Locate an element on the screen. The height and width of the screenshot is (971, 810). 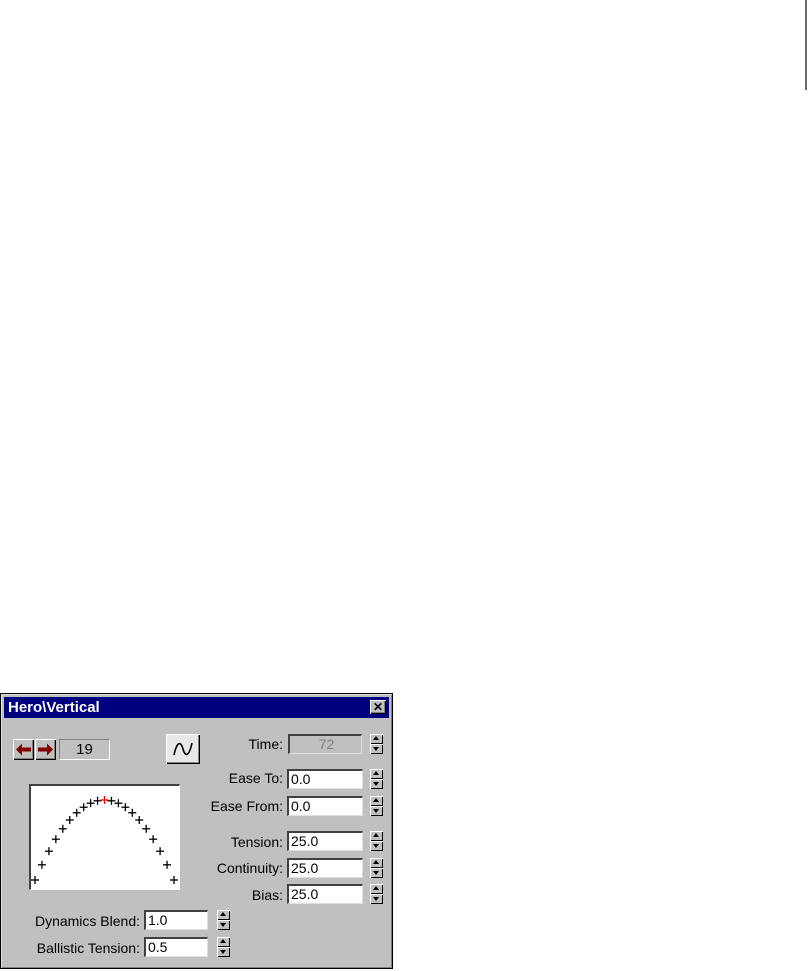
ease-from-spinner is located at coordinates (376, 806).